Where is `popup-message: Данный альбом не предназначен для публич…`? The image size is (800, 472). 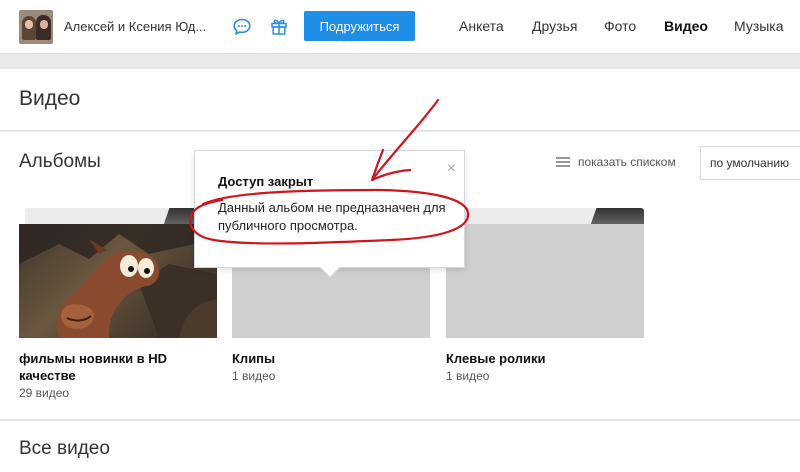
popup-message: Данный альбом не предназначен для публич… is located at coordinates (332, 216).